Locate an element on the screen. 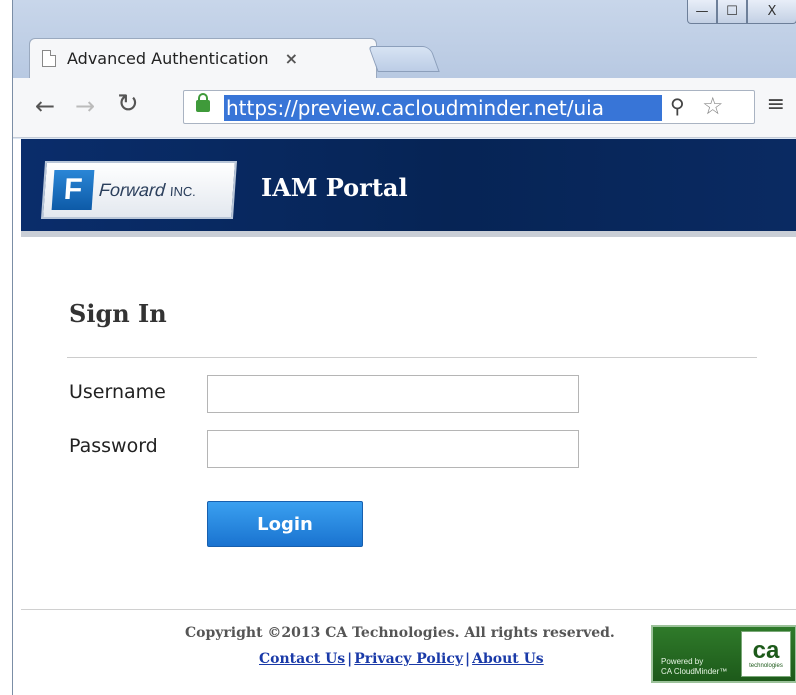 This screenshot has height=695, width=796. menu-icon: ≡ is located at coordinates (776, 104).